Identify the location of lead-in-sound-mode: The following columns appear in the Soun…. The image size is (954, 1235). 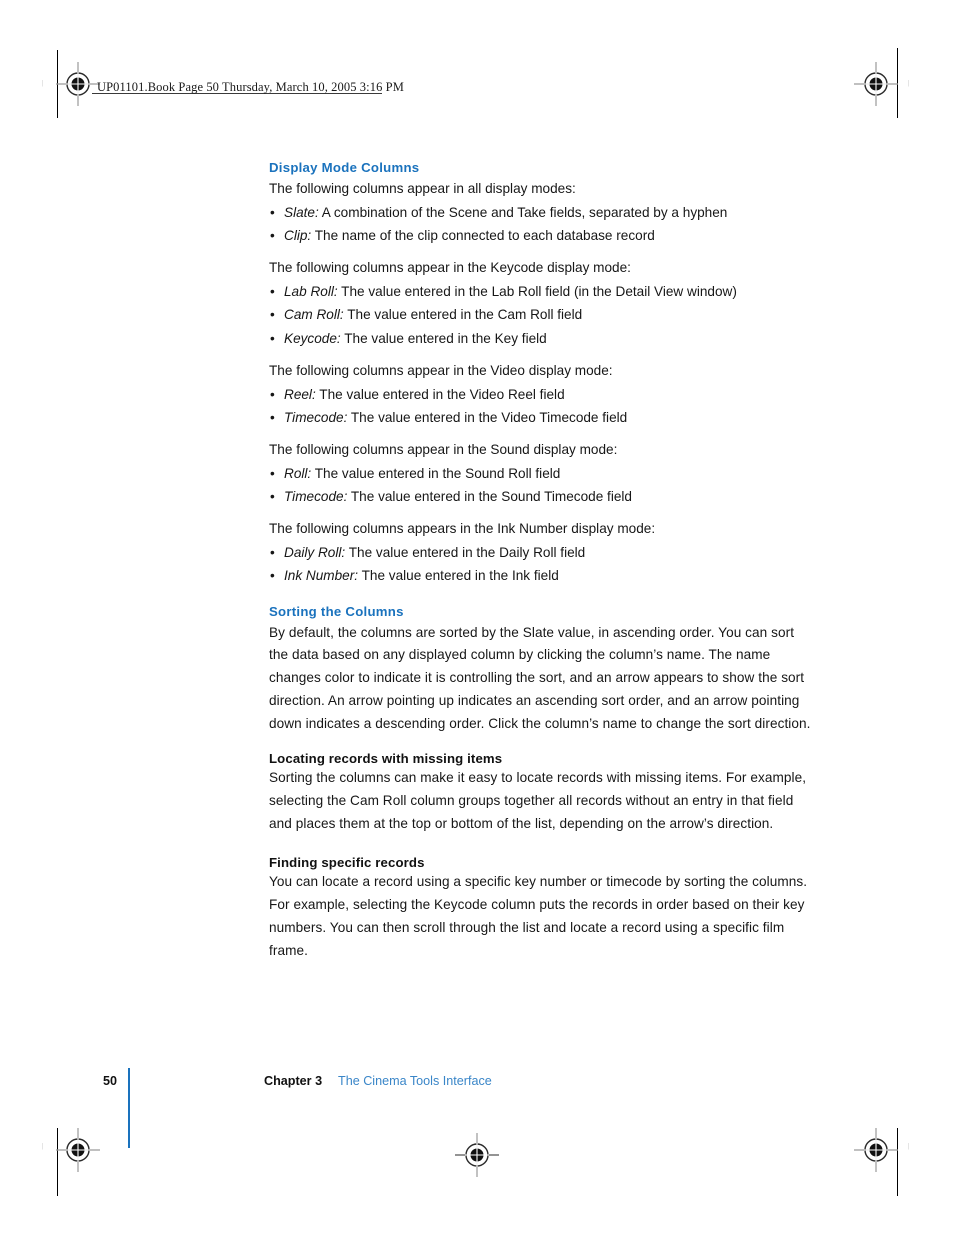
(443, 450).